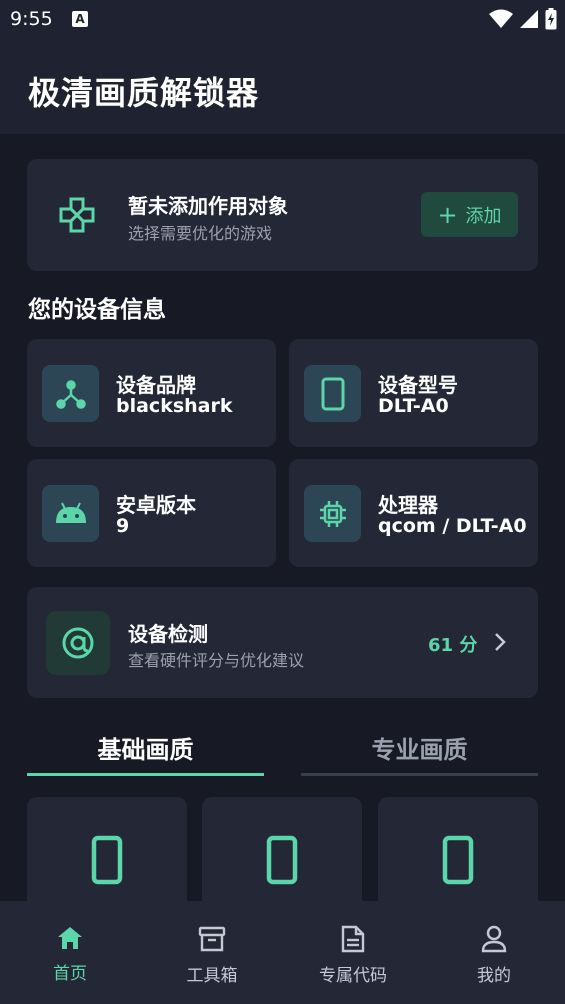 The image size is (565, 1004). What do you see at coordinates (282, 86) in the screenshot?
I see `app-bar: 极清画质解锁器` at bounding box center [282, 86].